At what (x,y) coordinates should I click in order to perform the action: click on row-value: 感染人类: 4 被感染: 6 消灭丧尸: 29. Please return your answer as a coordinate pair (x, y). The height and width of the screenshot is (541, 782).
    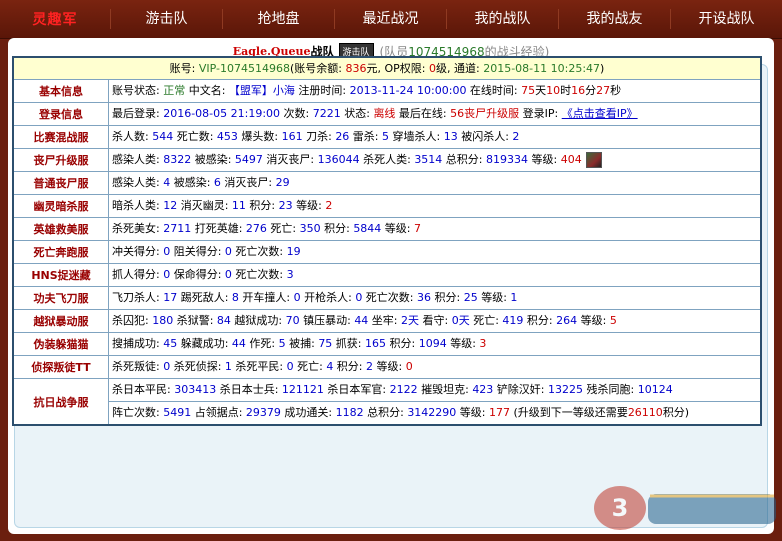
    Looking at the image, I should click on (201, 182).